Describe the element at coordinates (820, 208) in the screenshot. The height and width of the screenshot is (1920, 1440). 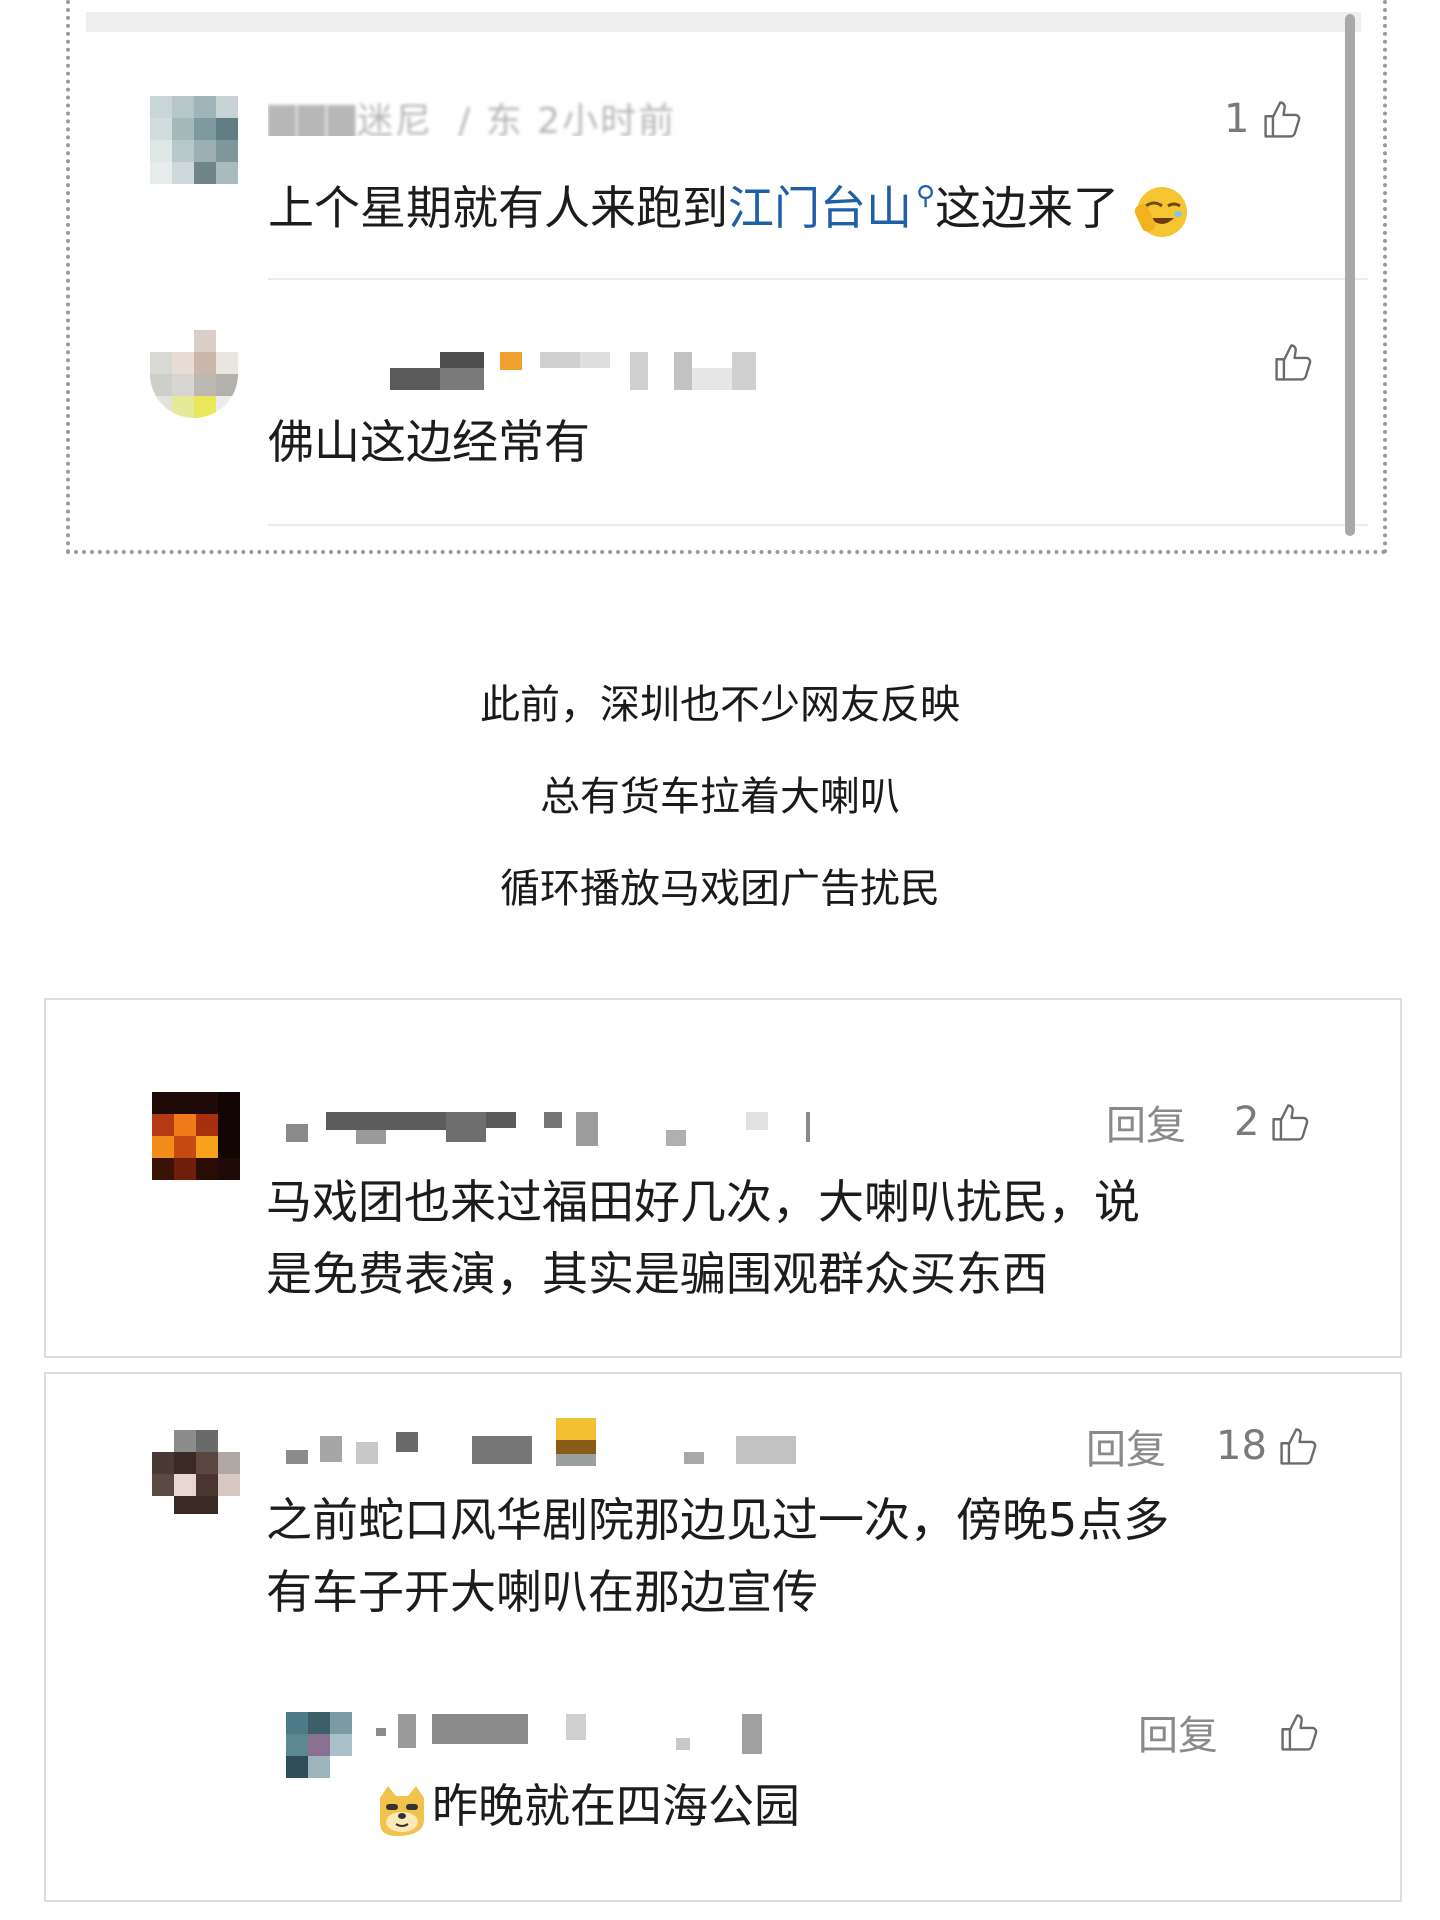
I see `search-link: 江门台山` at that location.